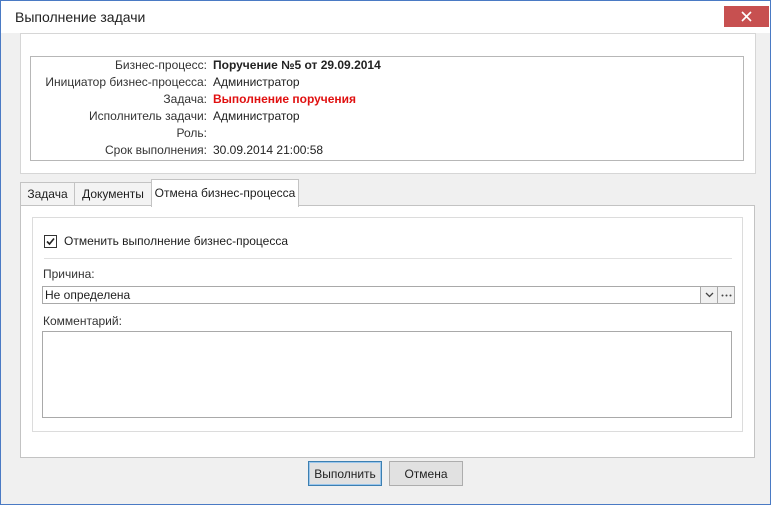 The image size is (771, 505). What do you see at coordinates (297, 65) in the screenshot?
I see `process-value: Поручение №5 от 29.09.2014` at bounding box center [297, 65].